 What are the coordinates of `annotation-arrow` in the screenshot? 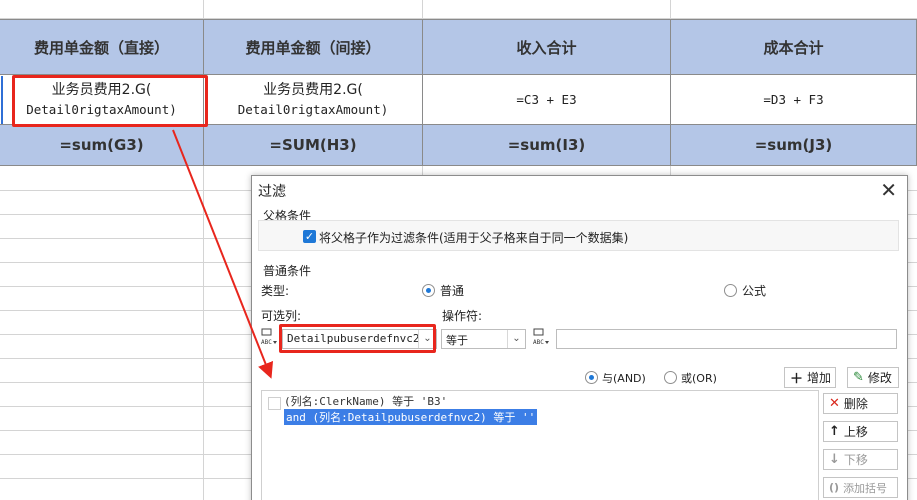 It's located at (223, 254).